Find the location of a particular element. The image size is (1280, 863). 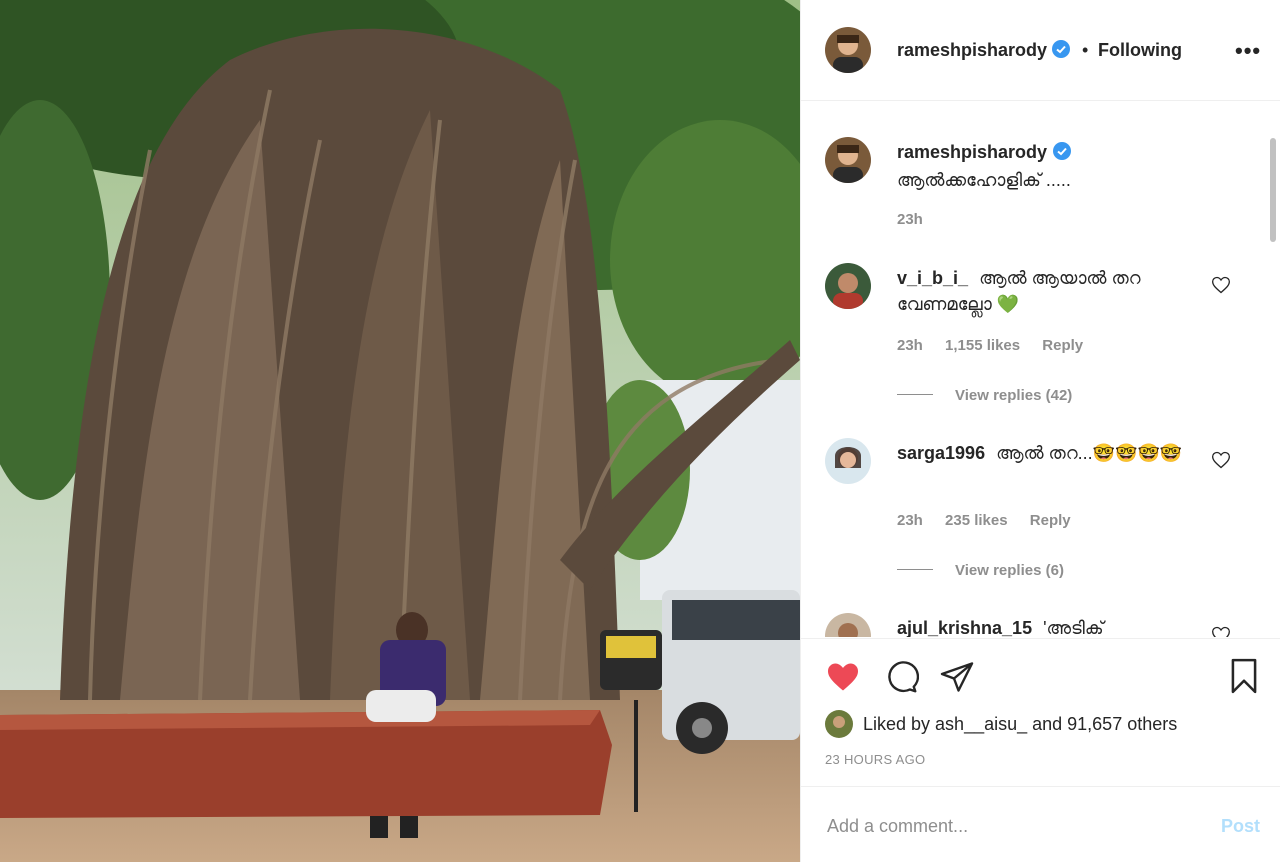

commenter-username: v_i_b_i_ is located at coordinates (932, 278).